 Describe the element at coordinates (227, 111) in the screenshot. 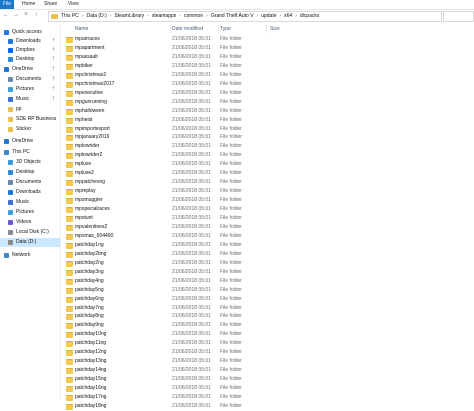

I see `list-item: mphalloween 21/06/2018 05:01 File folder` at that location.